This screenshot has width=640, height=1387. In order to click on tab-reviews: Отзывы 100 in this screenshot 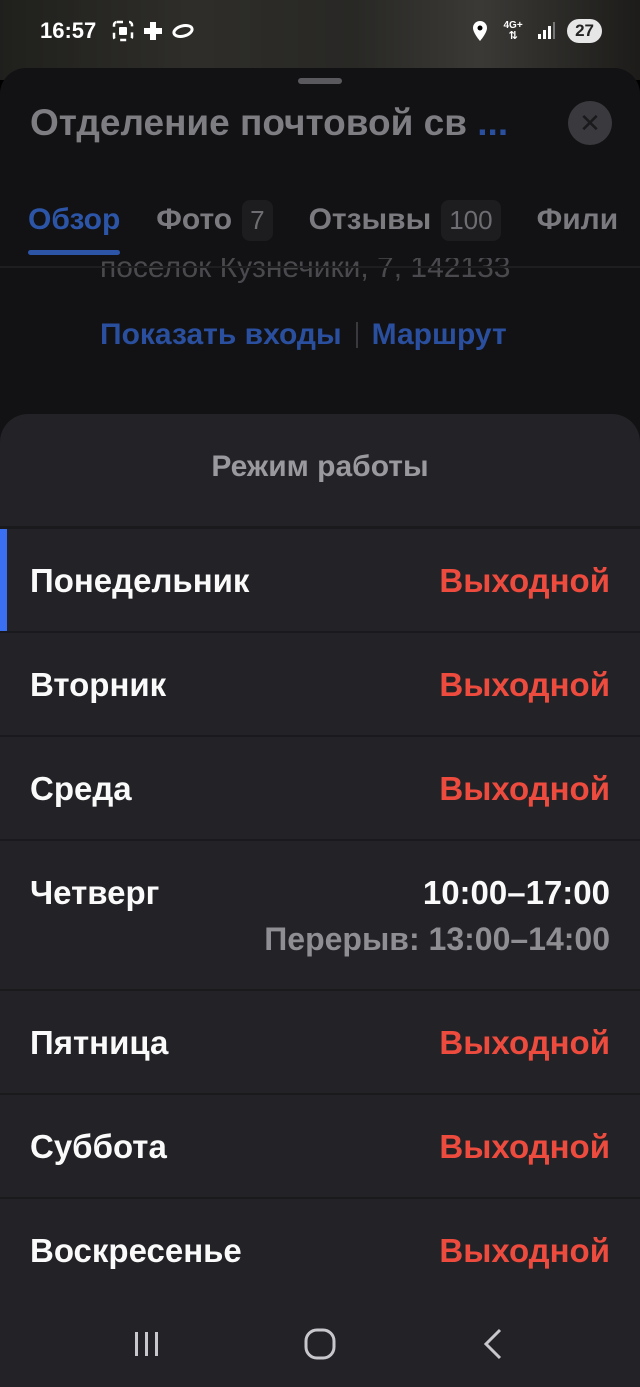, I will do `click(404, 220)`.